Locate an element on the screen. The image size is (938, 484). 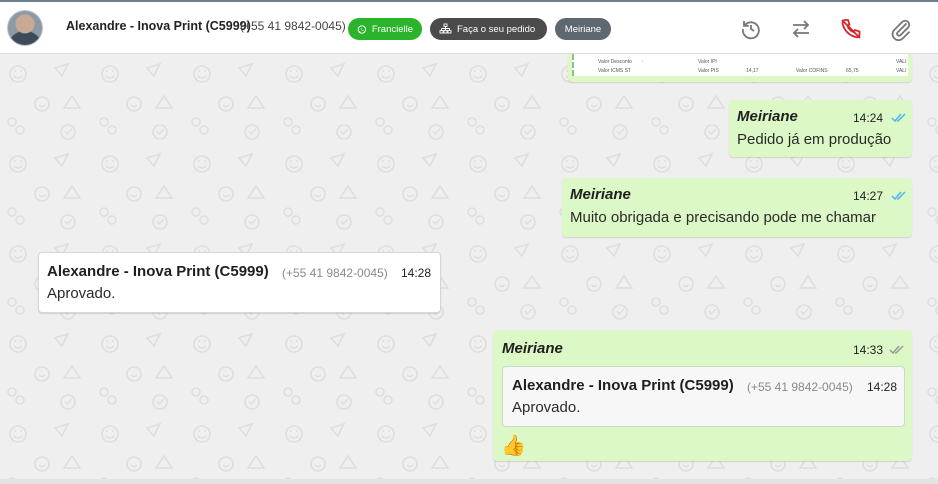
history-icon is located at coordinates (751, 29).